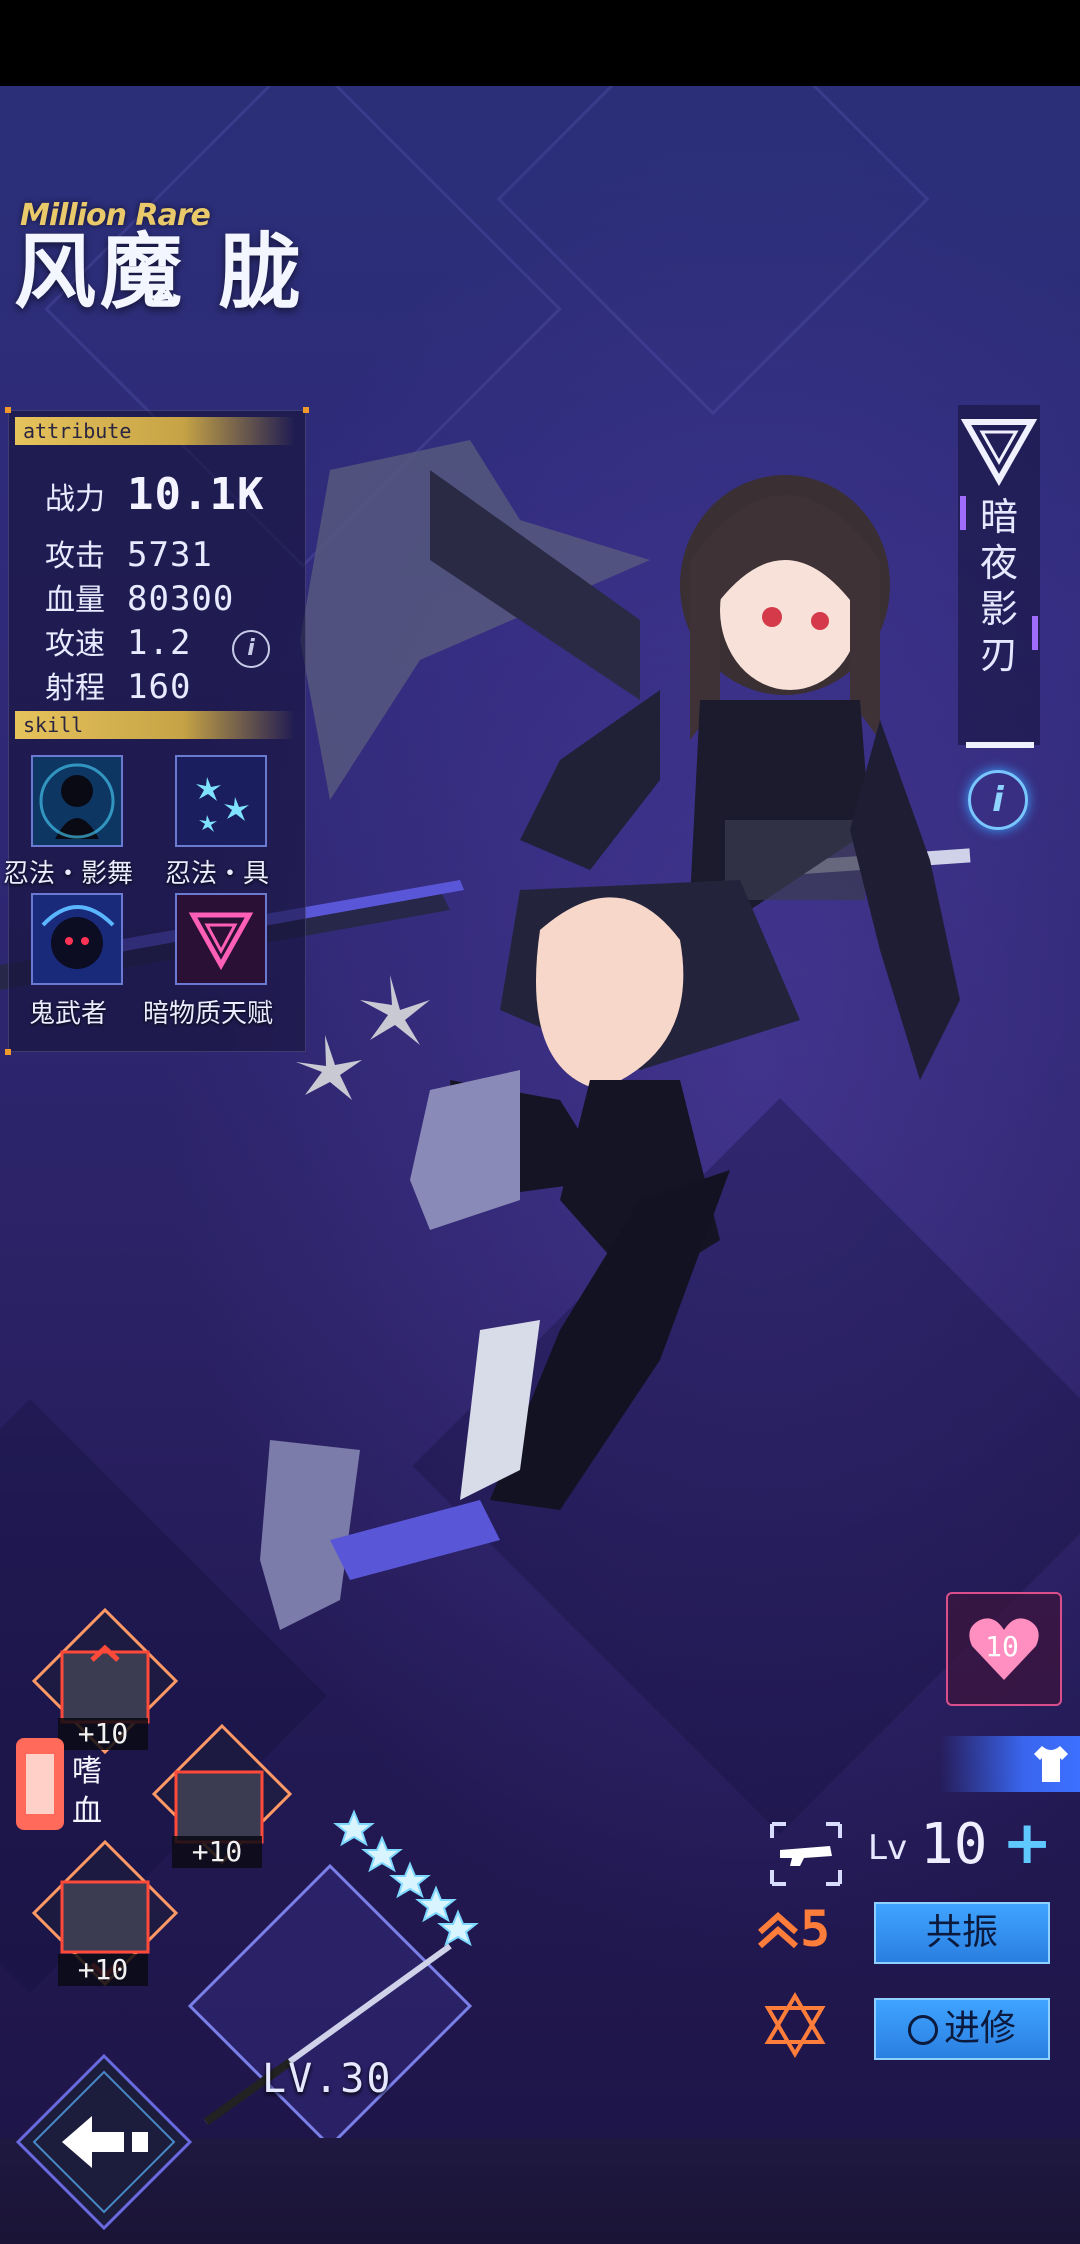  What do you see at coordinates (87, 1771) in the screenshot?
I see `set-label-1: 嗜` at bounding box center [87, 1771].